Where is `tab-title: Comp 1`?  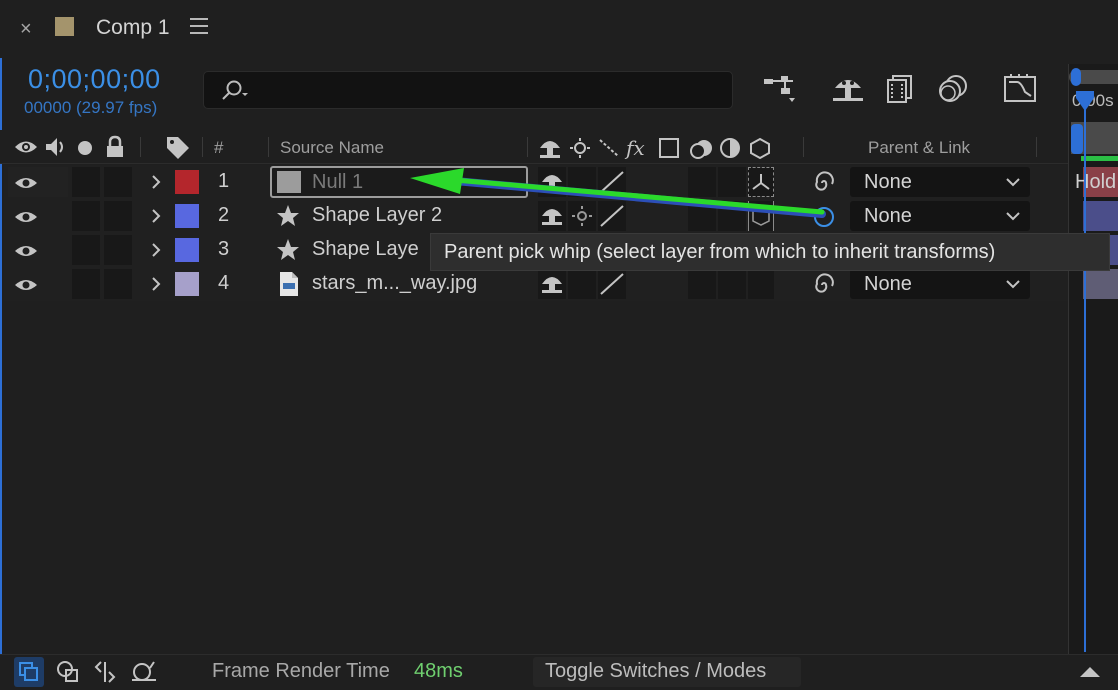
tab-title: Comp 1 is located at coordinates (133, 28).